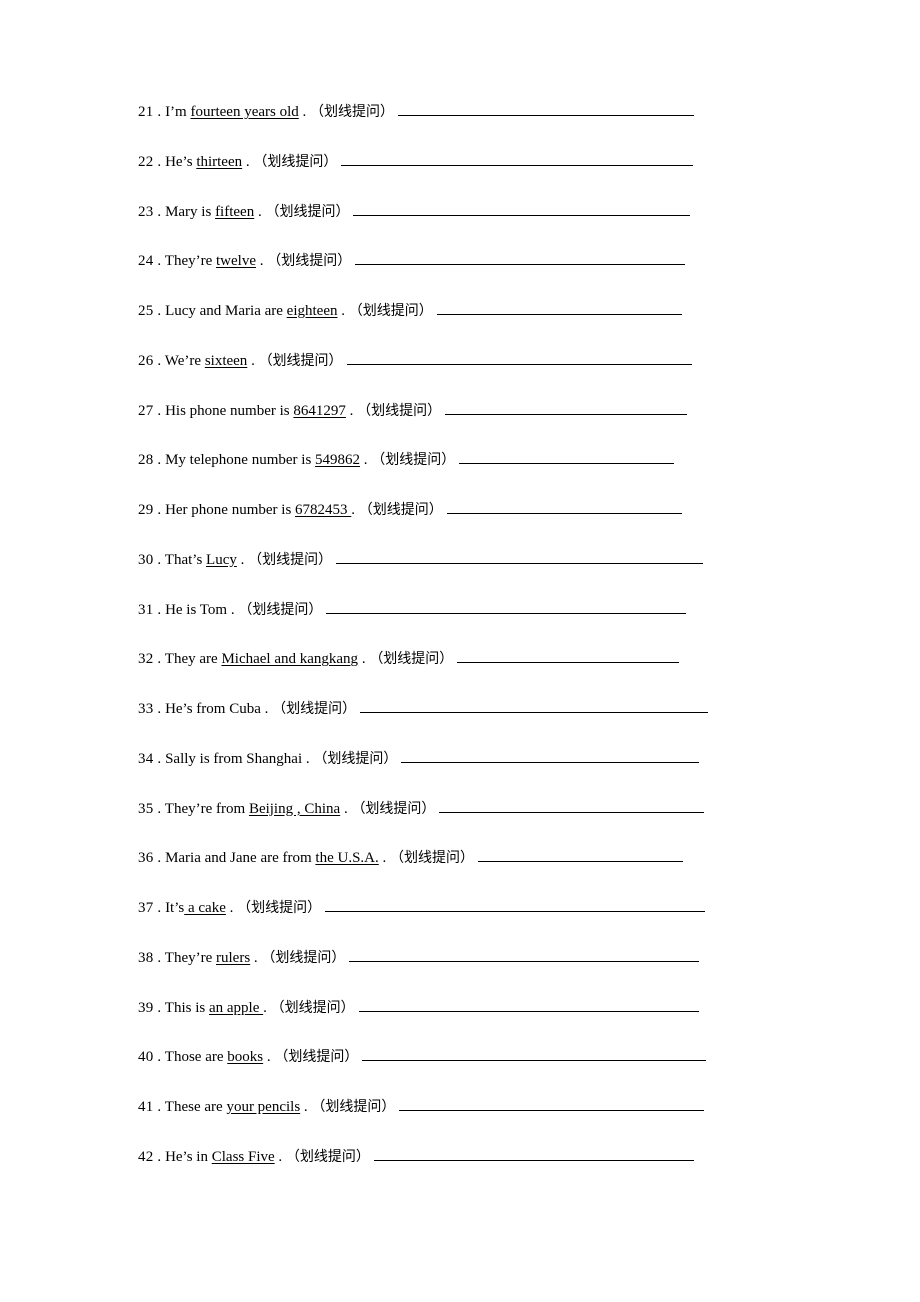  Describe the element at coordinates (226, 311) in the screenshot. I see `sentence-text: Lucy and Maria are` at that location.